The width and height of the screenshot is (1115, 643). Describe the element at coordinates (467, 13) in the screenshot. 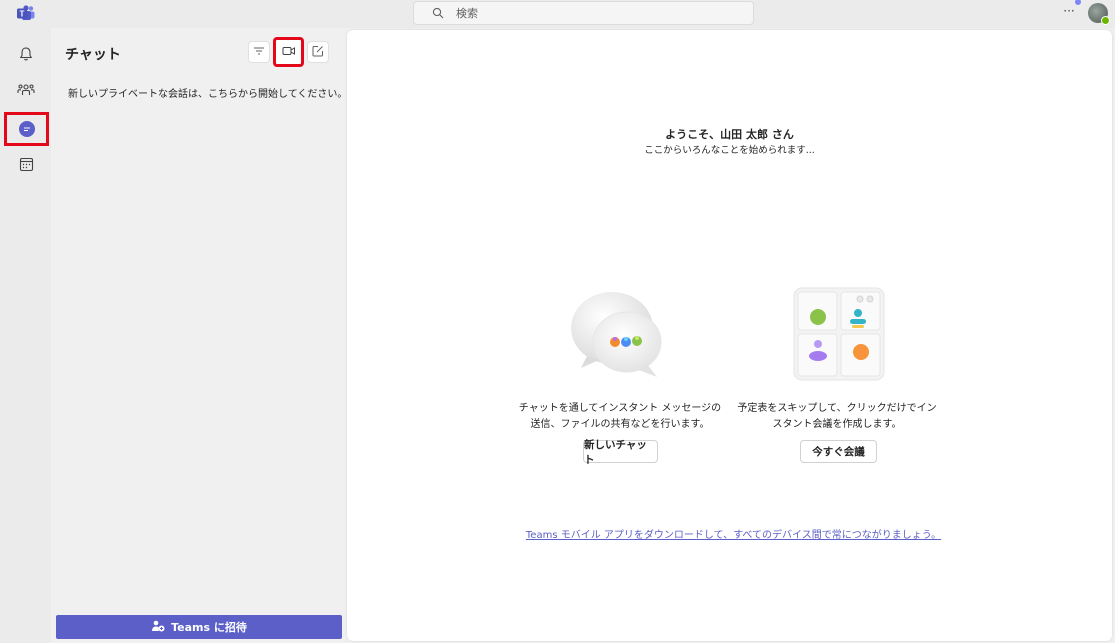

I see `search-placeholder: 検索` at that location.